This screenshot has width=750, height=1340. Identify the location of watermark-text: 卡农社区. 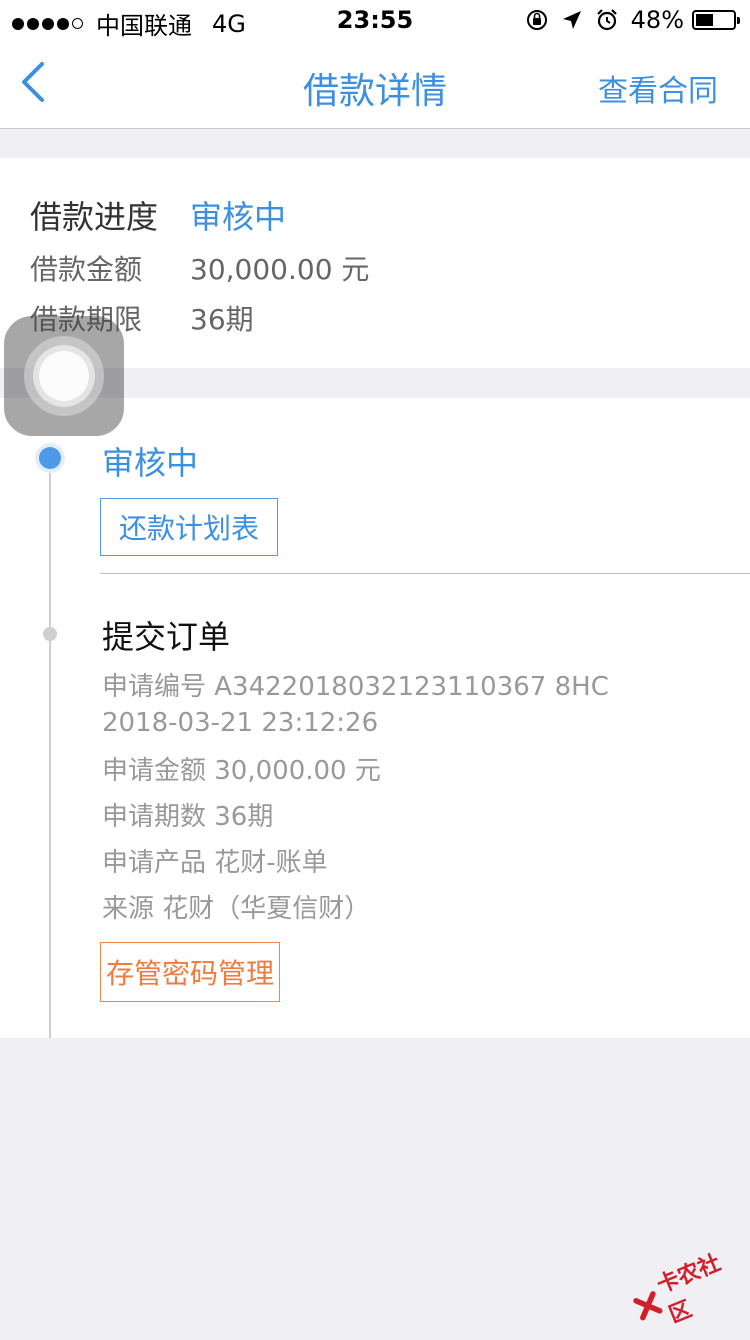
(689, 1289).